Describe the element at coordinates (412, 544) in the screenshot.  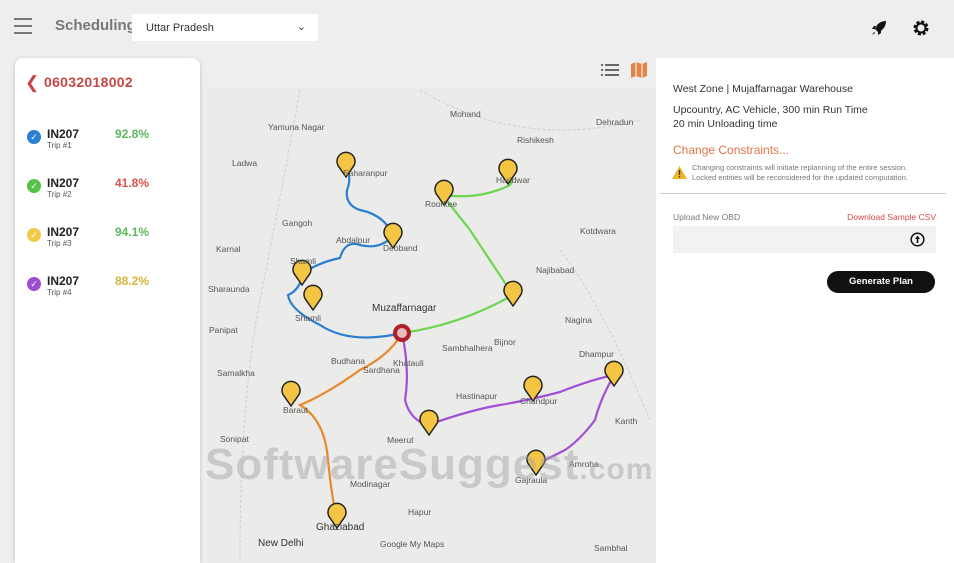
I see `map-credit: Google My Maps` at that location.